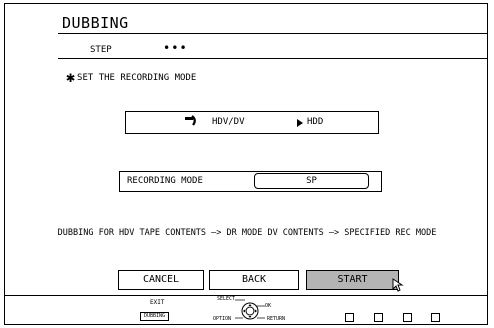 The width and height of the screenshot is (494, 328). I want to click on remote-dpad-icon, so click(250, 309).